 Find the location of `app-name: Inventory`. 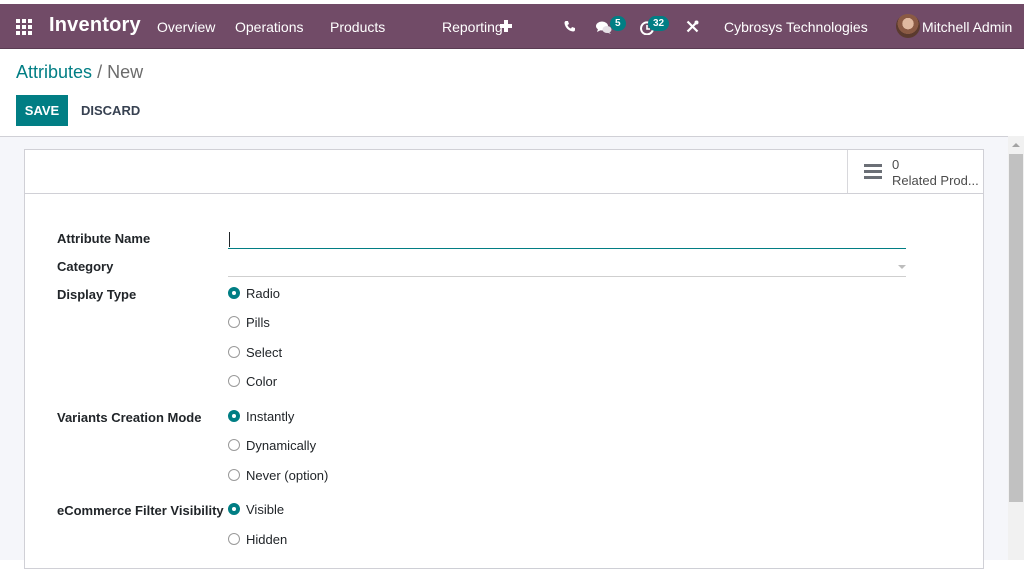

app-name: Inventory is located at coordinates (95, 25).